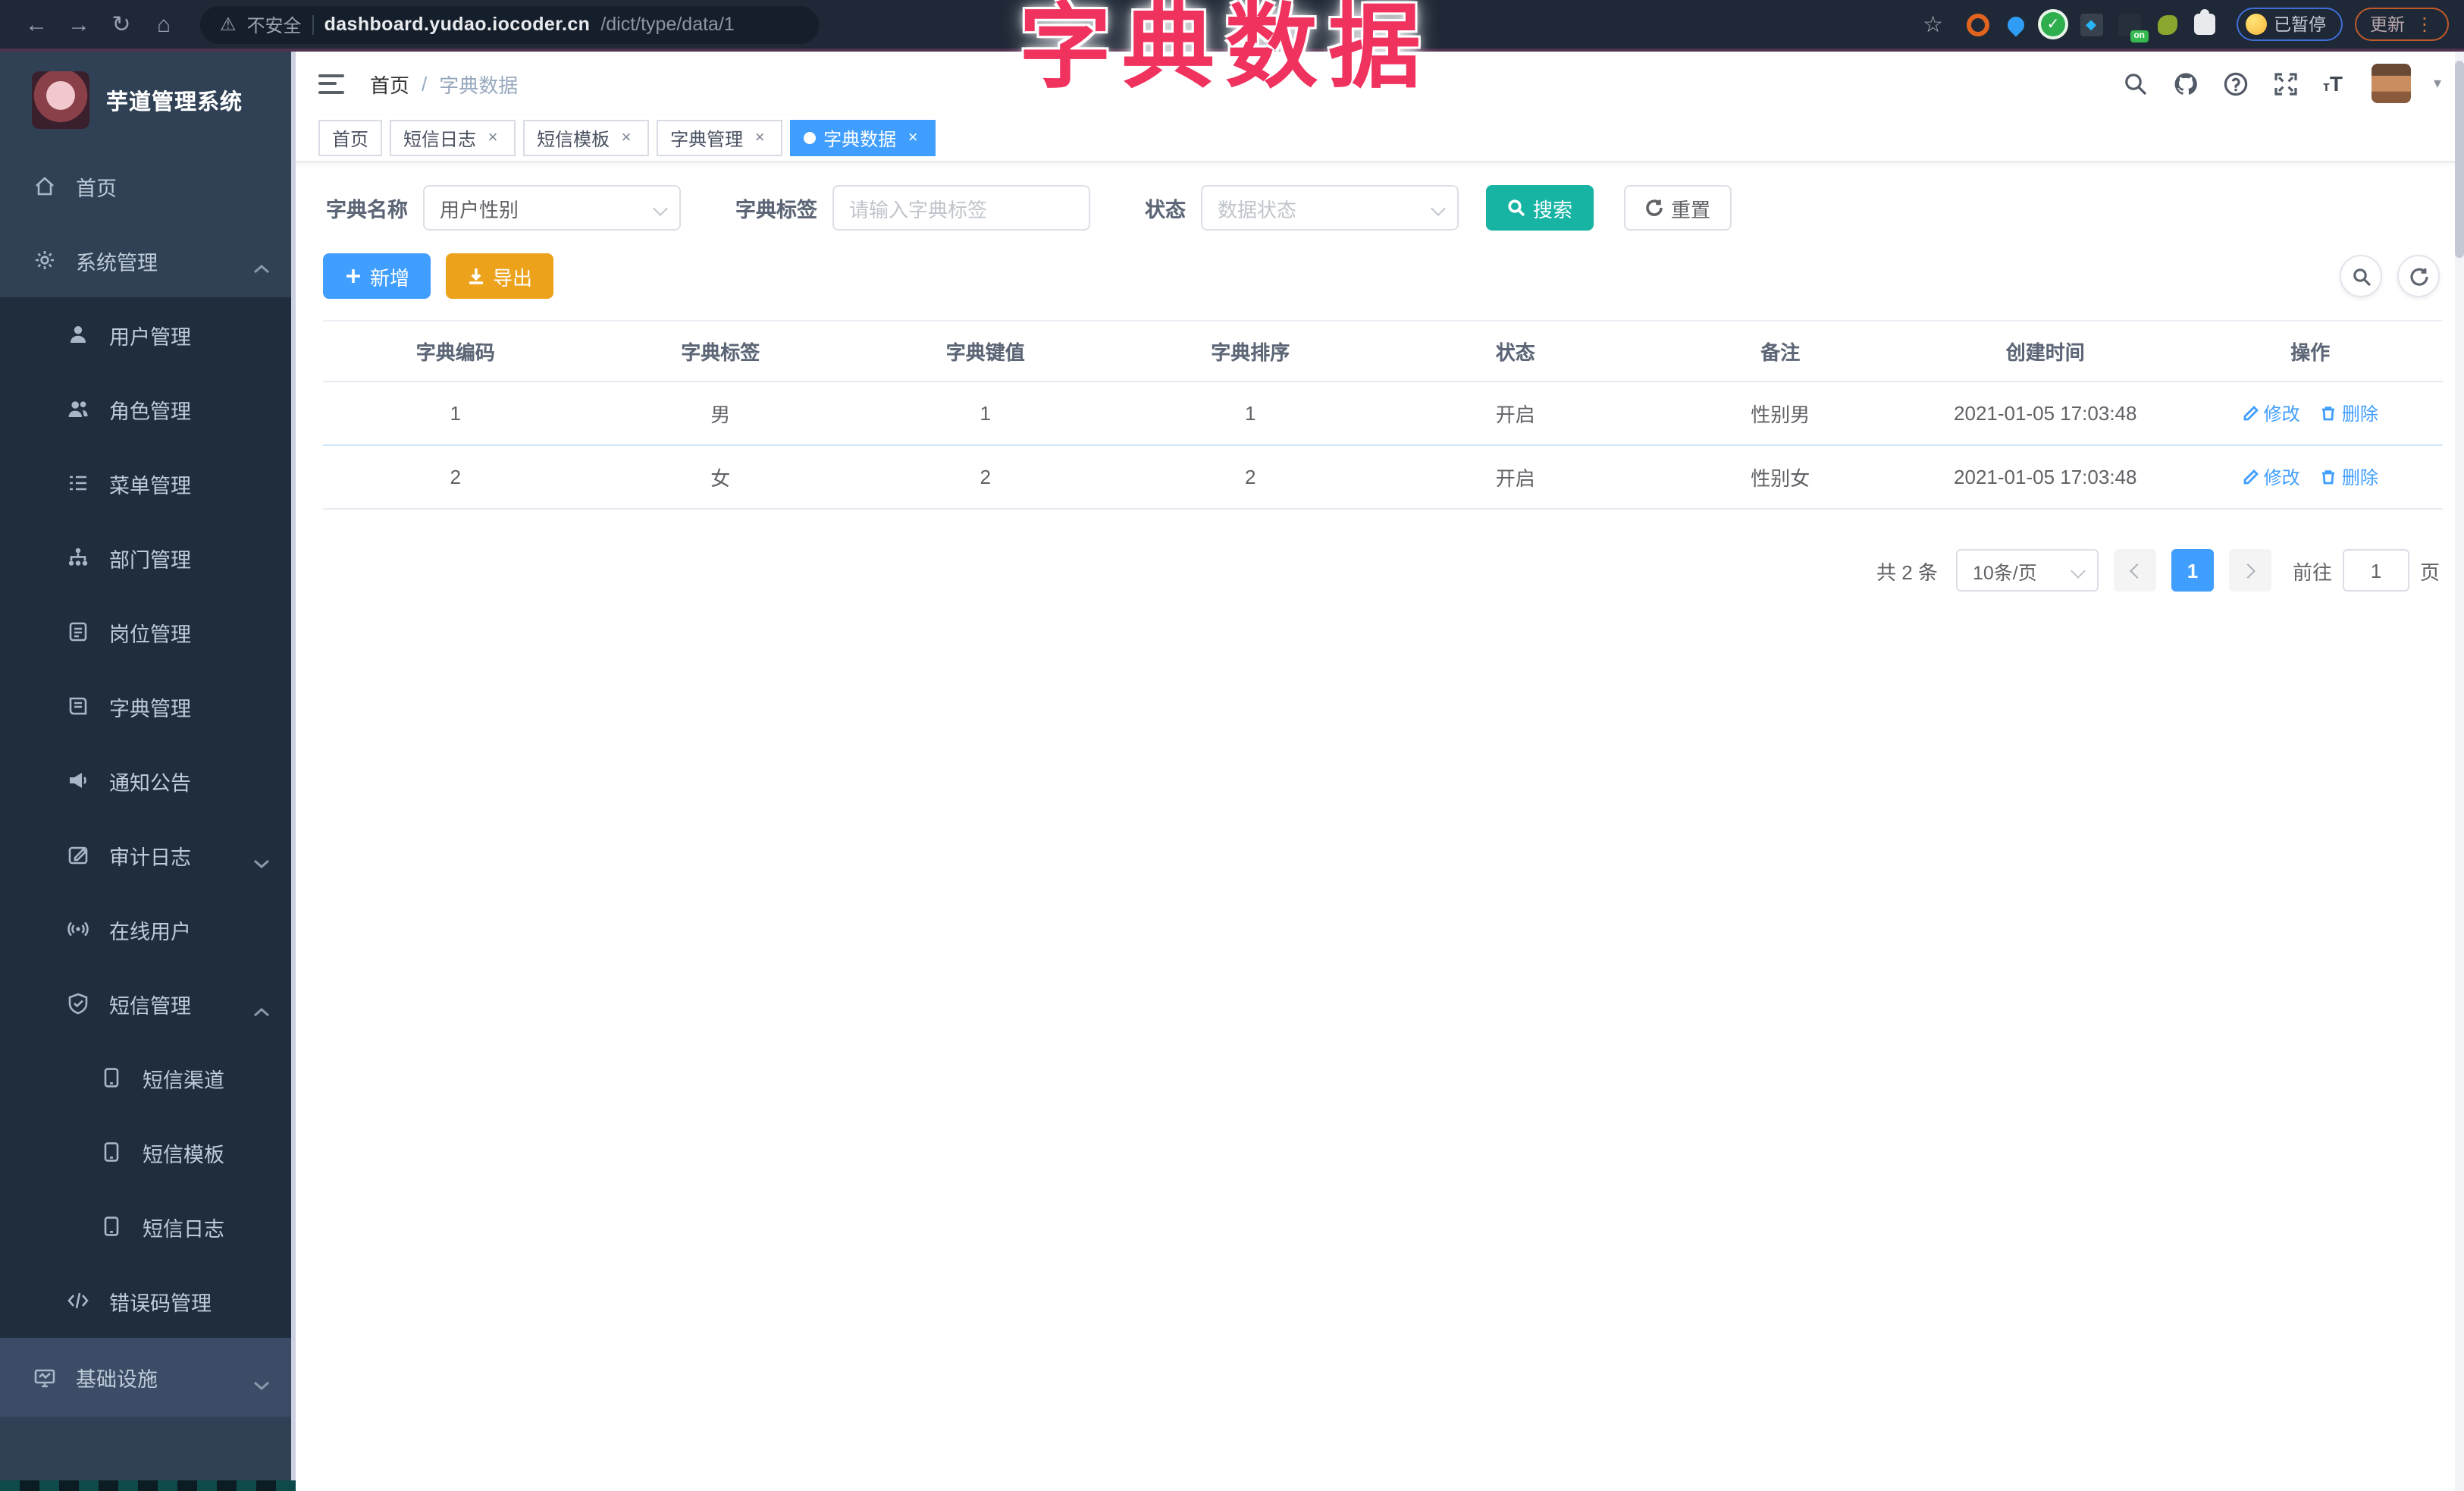 The image size is (2464, 1491). Describe the element at coordinates (2091, 24) in the screenshot. I see `extension-diamond-icon: ◆` at that location.